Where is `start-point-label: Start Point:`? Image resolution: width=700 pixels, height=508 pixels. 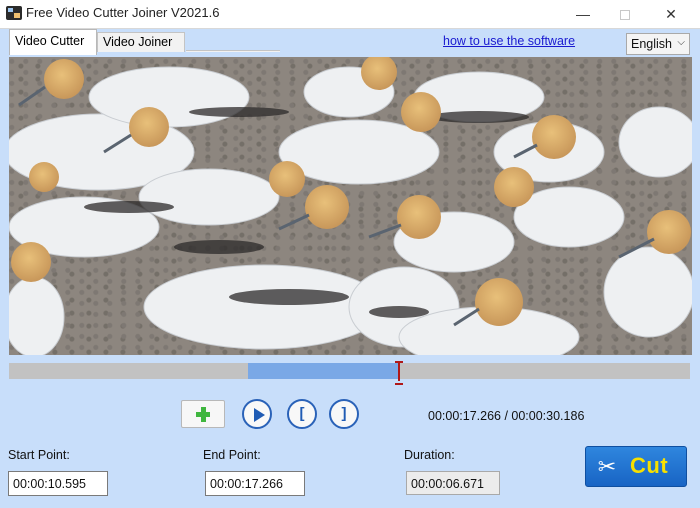 start-point-label: Start Point: is located at coordinates (39, 455).